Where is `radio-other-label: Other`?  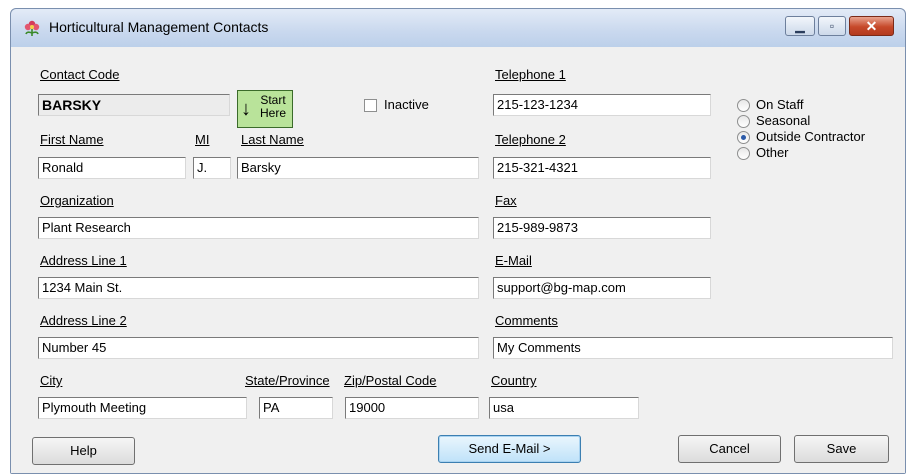
radio-other-label: Other is located at coordinates (772, 152).